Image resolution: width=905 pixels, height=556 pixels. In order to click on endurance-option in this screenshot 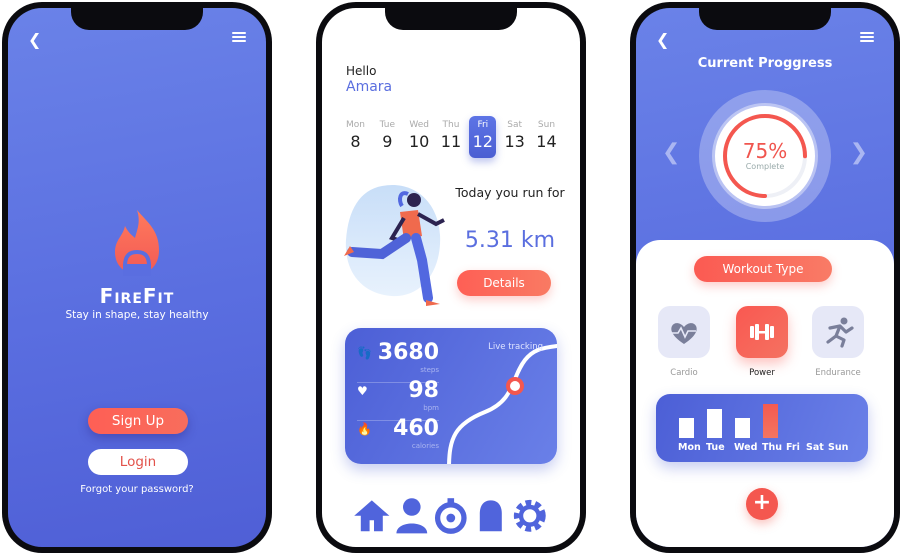, I will do `click(838, 332)`.